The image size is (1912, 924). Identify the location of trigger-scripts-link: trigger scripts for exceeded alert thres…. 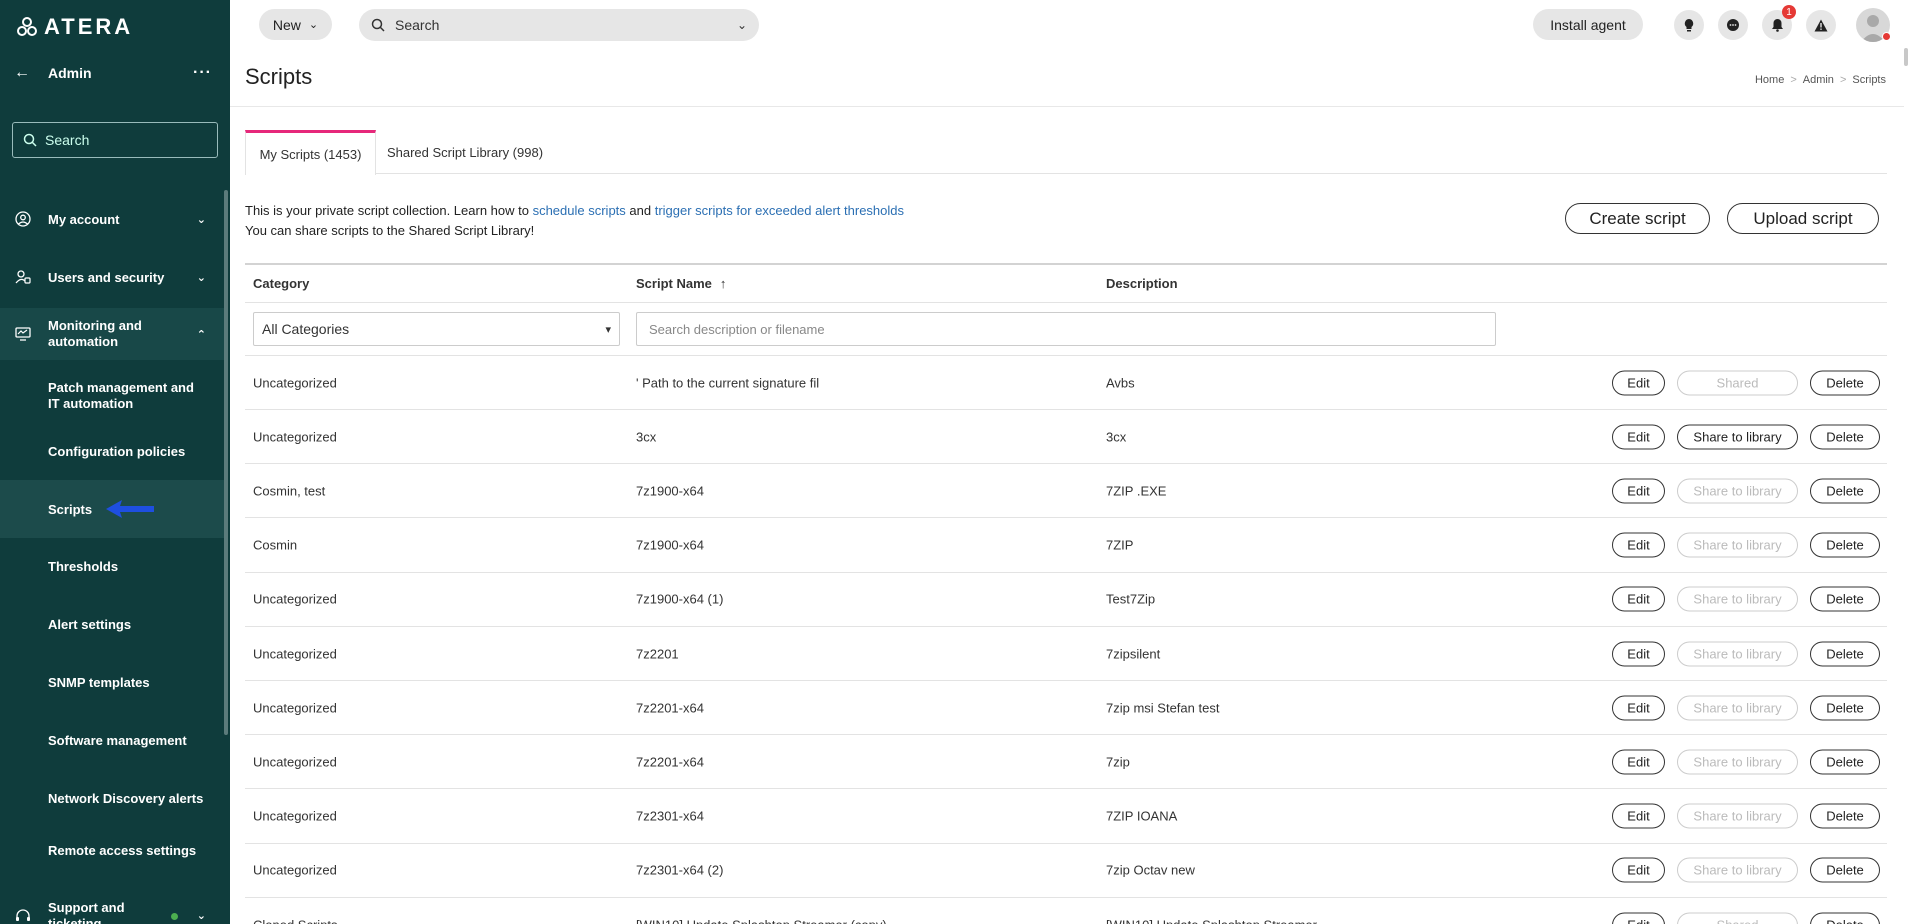
(779, 210).